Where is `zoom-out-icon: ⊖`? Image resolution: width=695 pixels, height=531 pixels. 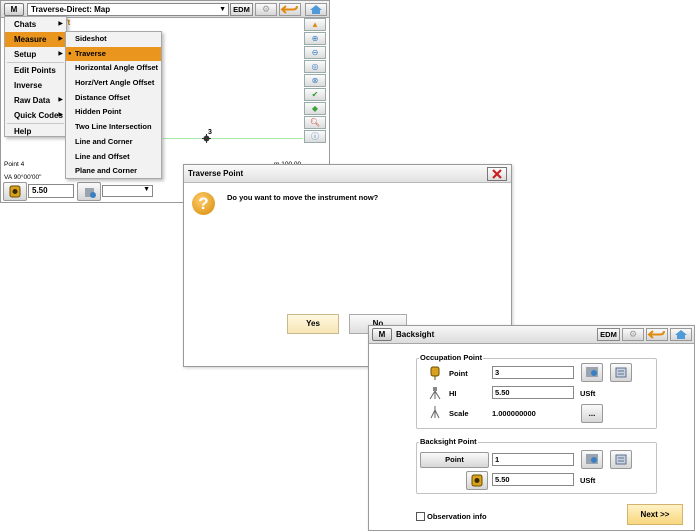 zoom-out-icon: ⊖ is located at coordinates (315, 52).